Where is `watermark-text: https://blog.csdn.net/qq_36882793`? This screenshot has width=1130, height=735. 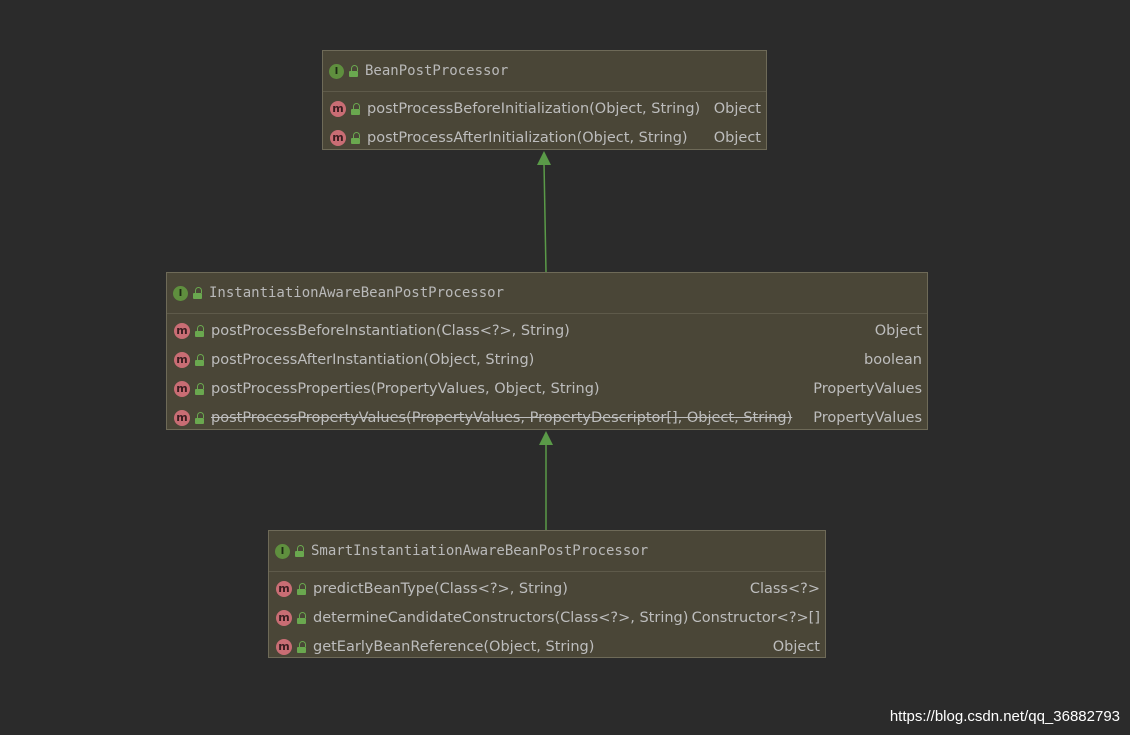 watermark-text: https://blog.csdn.net/qq_36882793 is located at coordinates (1004, 716).